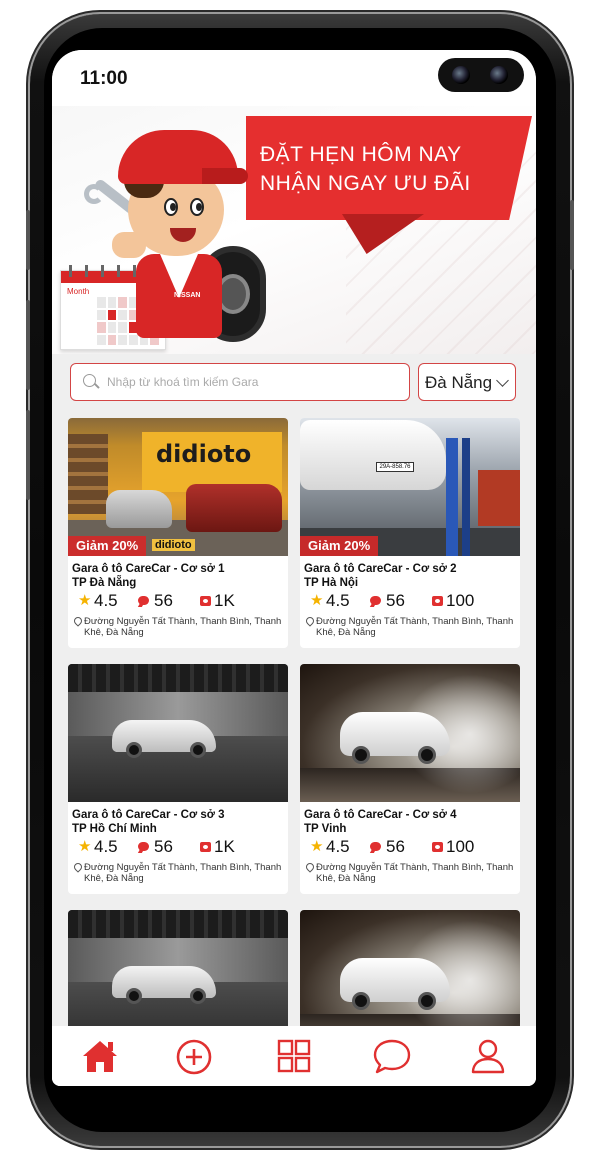 Image resolution: width=600 pixels, height=1160 pixels. I want to click on chevron-down-icon, so click(502, 380).